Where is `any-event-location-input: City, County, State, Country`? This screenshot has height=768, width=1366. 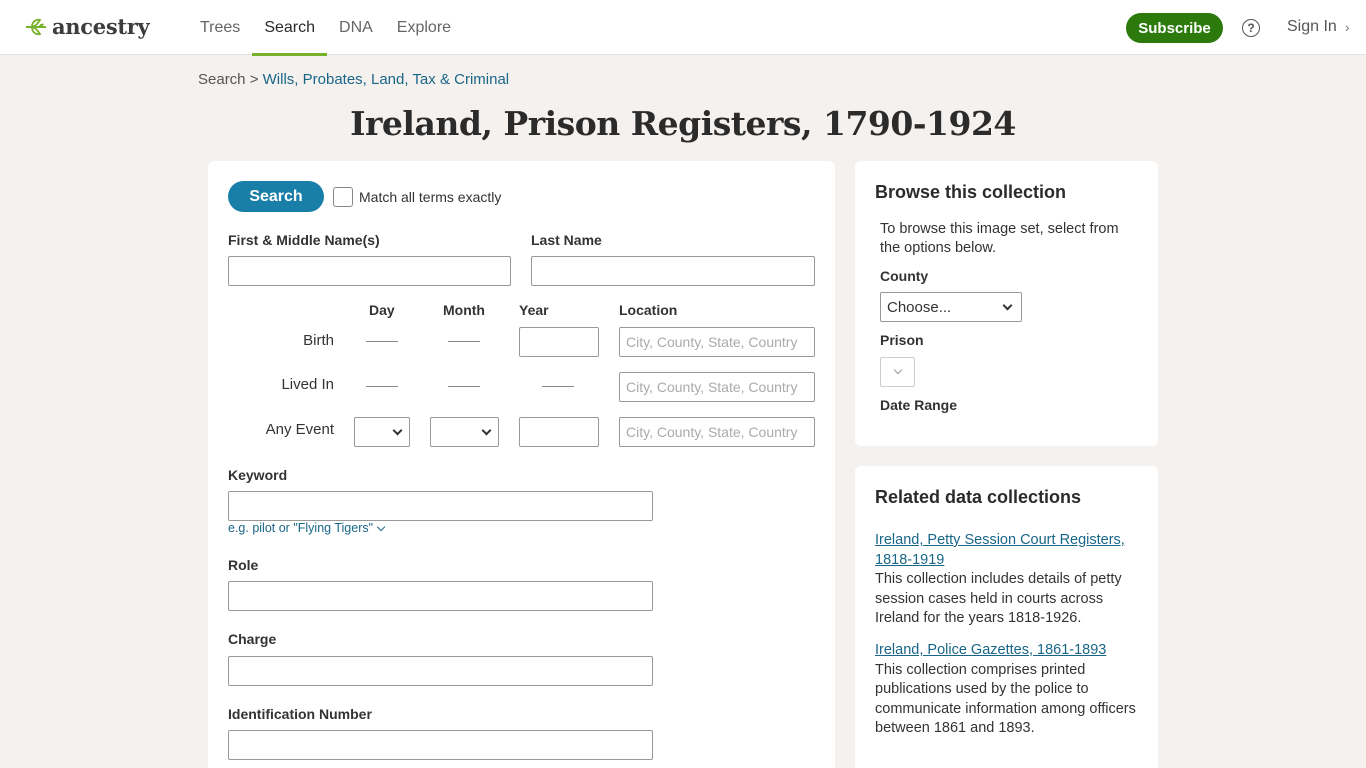
any-event-location-input: City, County, State, Country is located at coordinates (717, 432).